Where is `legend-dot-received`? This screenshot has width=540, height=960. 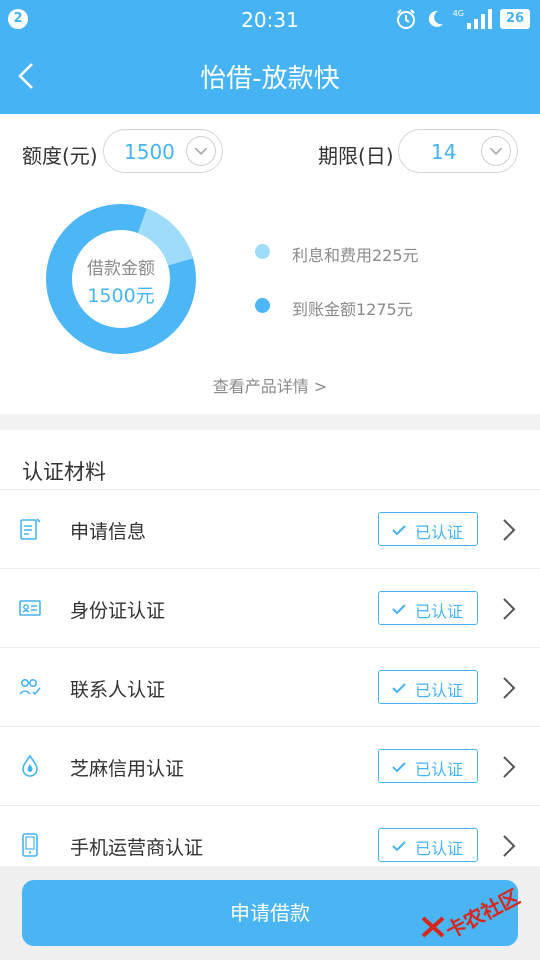 legend-dot-received is located at coordinates (262, 305).